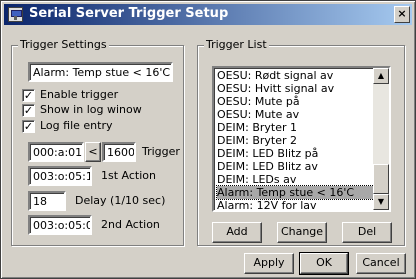 Image resolution: width=416 pixels, height=279 pixels. I want to click on second-action-label: 2nd Action, so click(130, 224).